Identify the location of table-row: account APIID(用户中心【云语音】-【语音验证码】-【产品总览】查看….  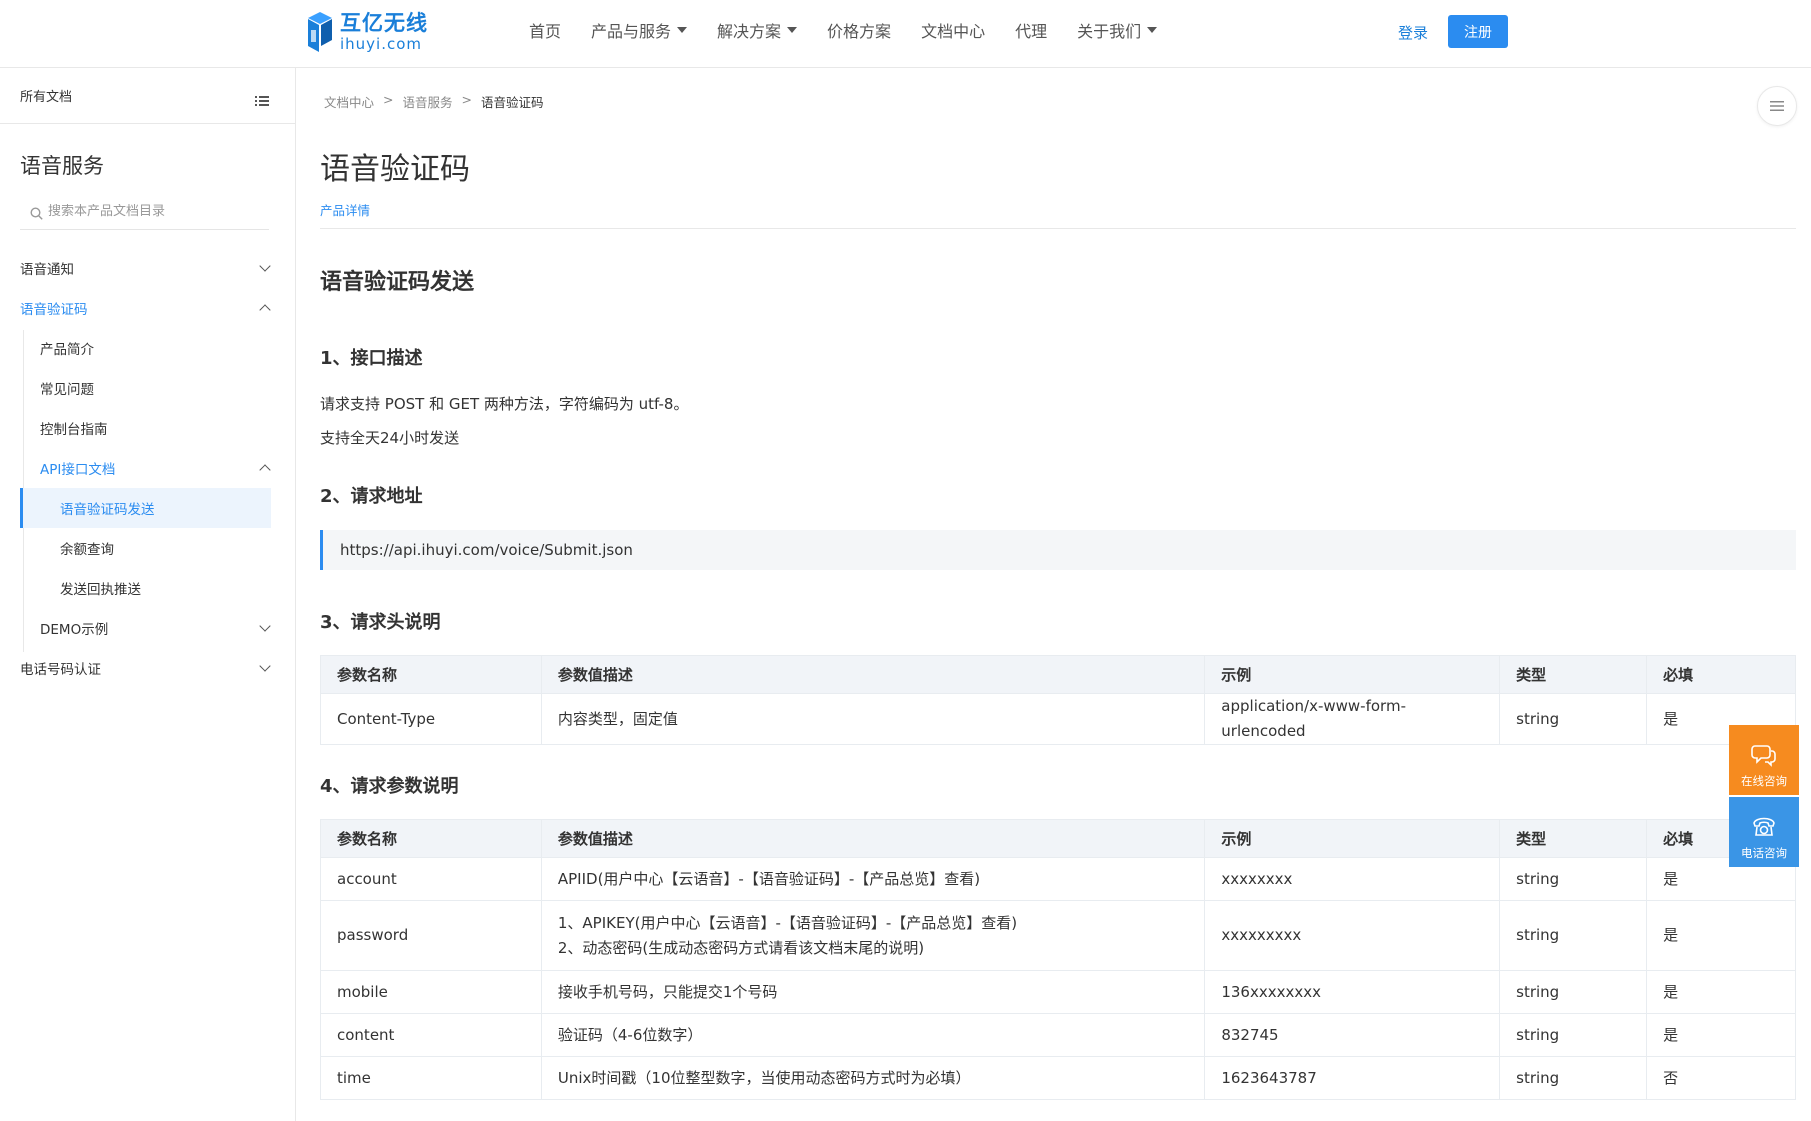
(1058, 879).